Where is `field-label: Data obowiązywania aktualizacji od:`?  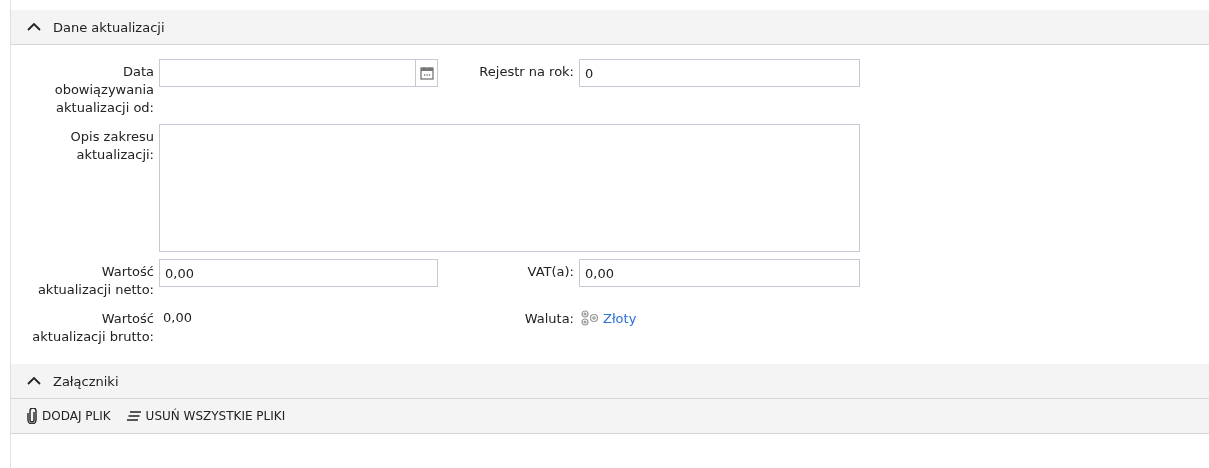
field-label: Data obowiązywania aktualizacji od: is located at coordinates (103, 90).